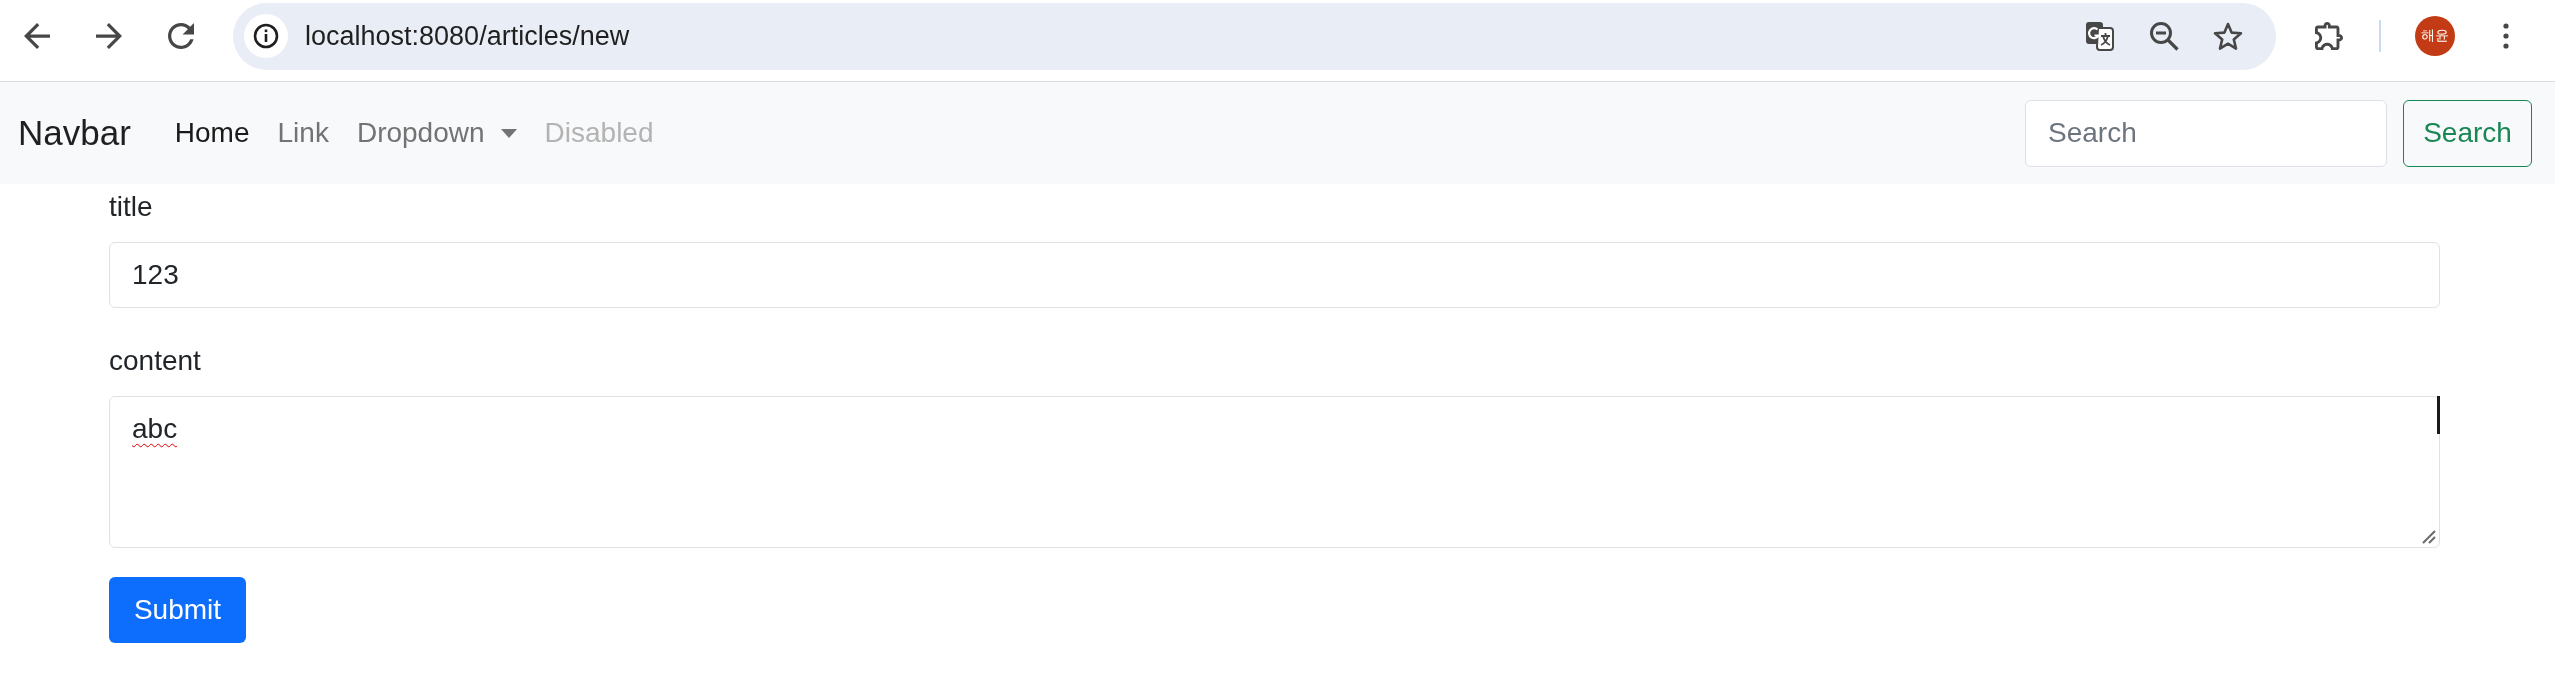  I want to click on forward-arrow-icon, so click(109, 36).